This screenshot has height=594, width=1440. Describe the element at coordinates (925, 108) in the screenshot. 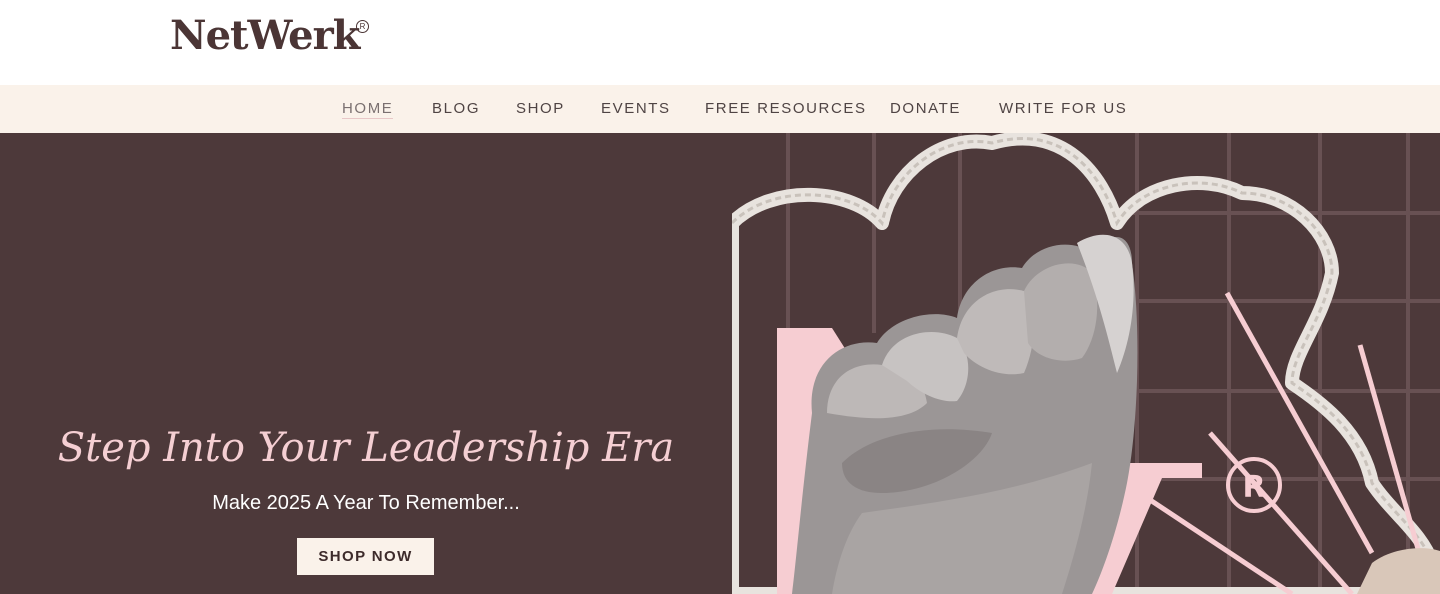

I see `nav-item-donate: DONATE` at that location.